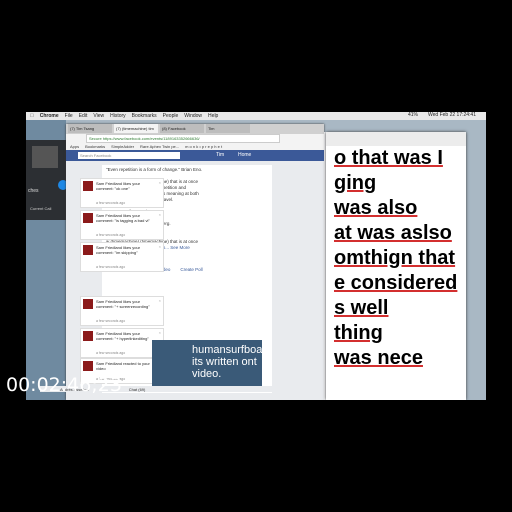 Image resolution: width=512 pixels, height=512 pixels. I want to click on caller-video, so click(45, 157).